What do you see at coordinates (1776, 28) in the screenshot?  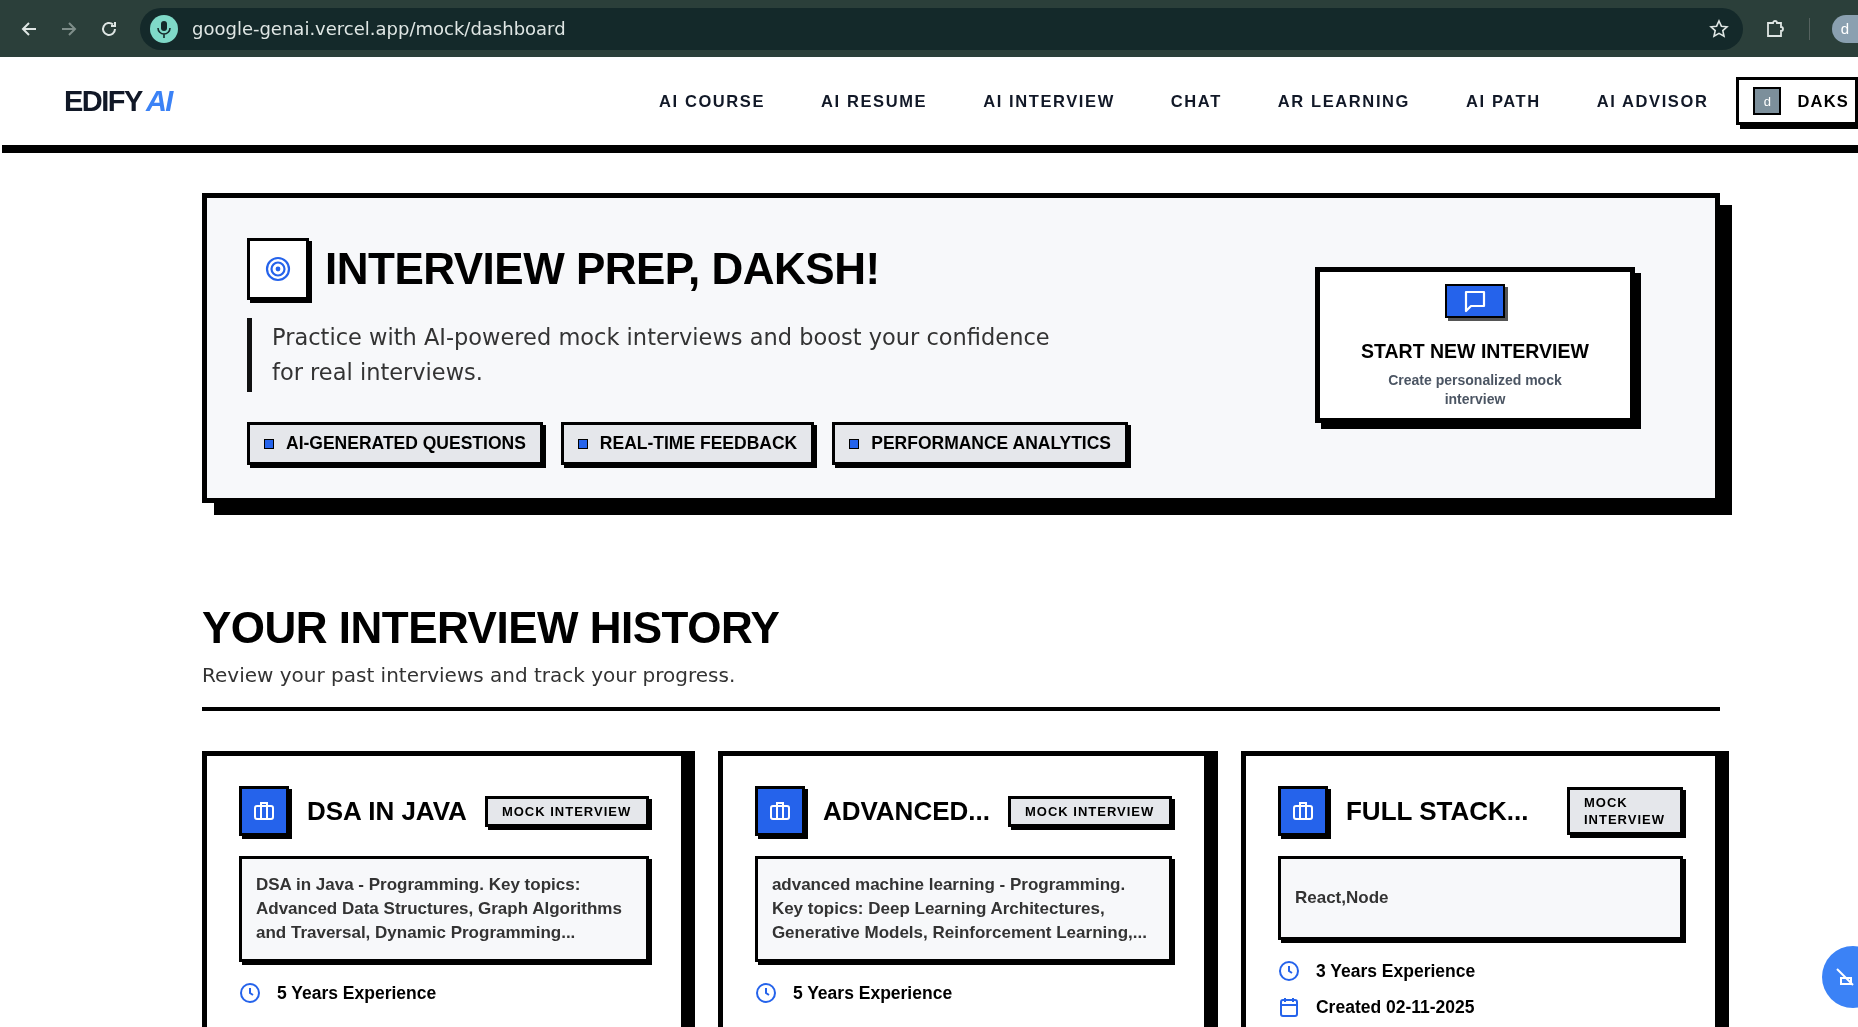 I see `puzzle-icon` at bounding box center [1776, 28].